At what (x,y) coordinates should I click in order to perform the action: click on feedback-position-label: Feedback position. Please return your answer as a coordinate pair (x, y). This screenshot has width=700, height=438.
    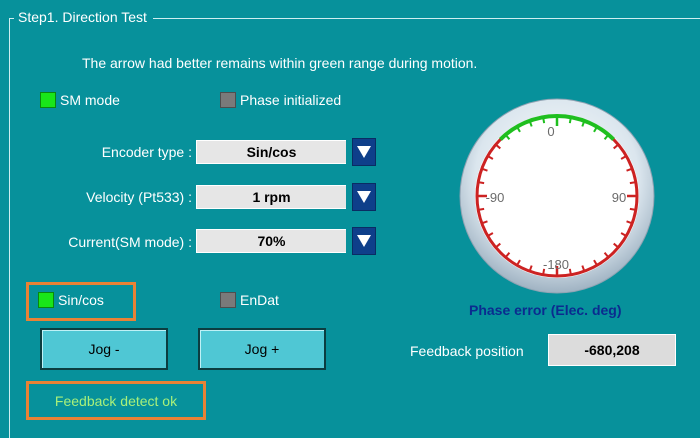
    Looking at the image, I should click on (467, 351).